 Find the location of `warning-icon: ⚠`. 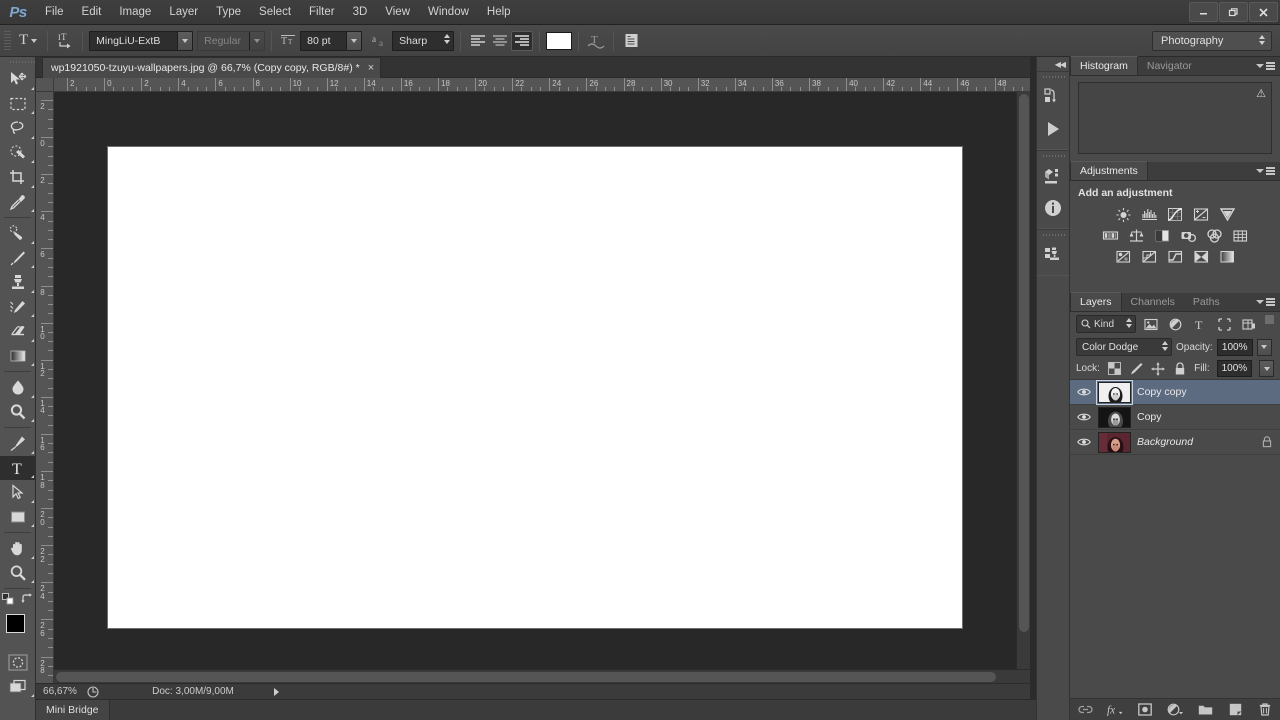

warning-icon: ⚠ is located at coordinates (1261, 93).